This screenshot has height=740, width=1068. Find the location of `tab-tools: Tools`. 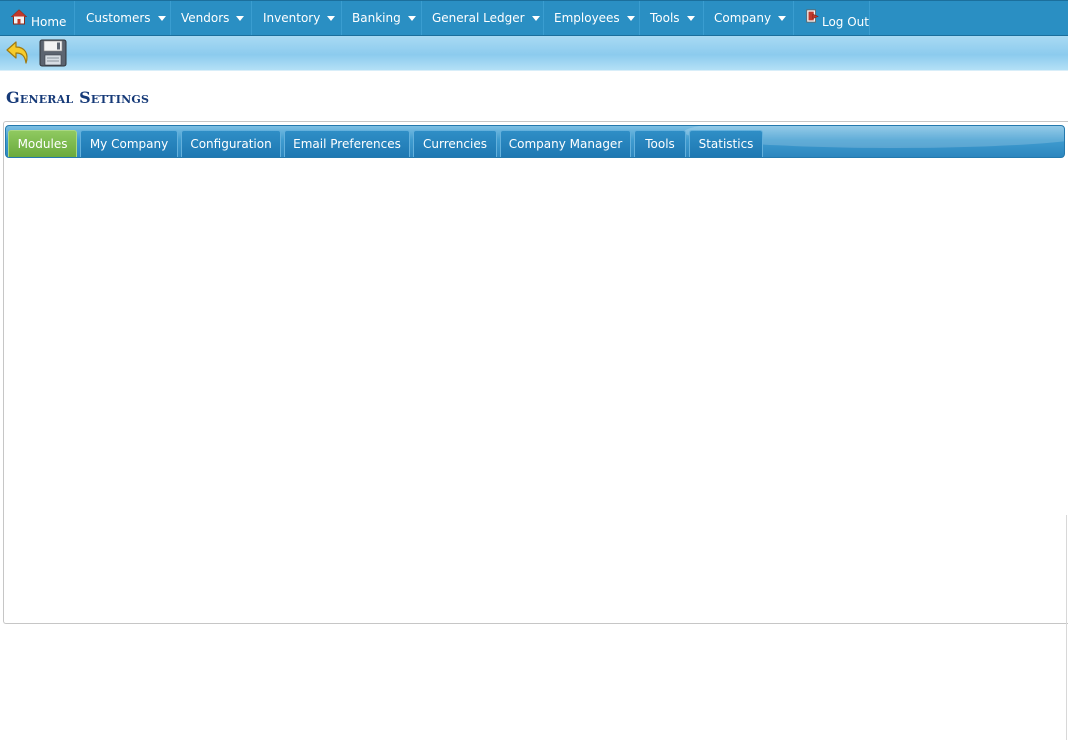

tab-tools: Tools is located at coordinates (660, 143).